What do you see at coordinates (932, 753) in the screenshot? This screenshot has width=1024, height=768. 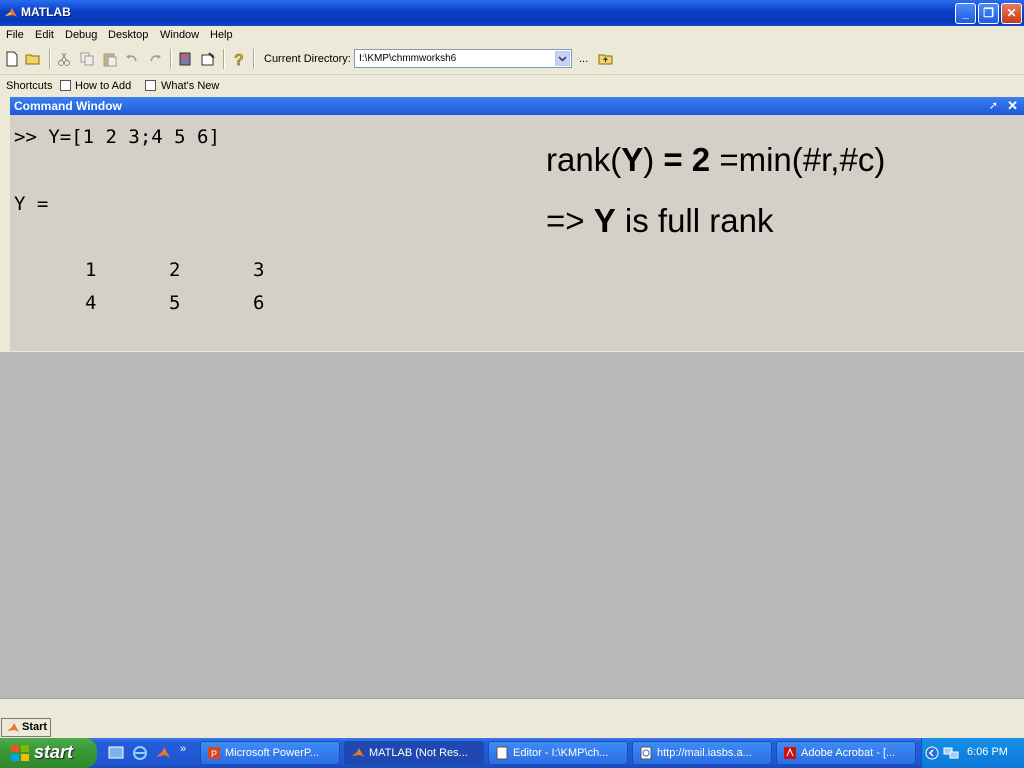 I see `tray-expand-icon` at bounding box center [932, 753].